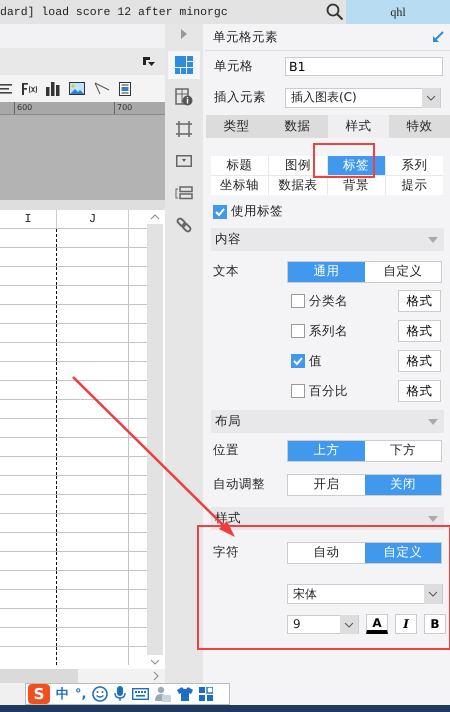 The image size is (450, 712). Describe the element at coordinates (184, 161) in the screenshot. I see `dropdown-box-icon` at that location.